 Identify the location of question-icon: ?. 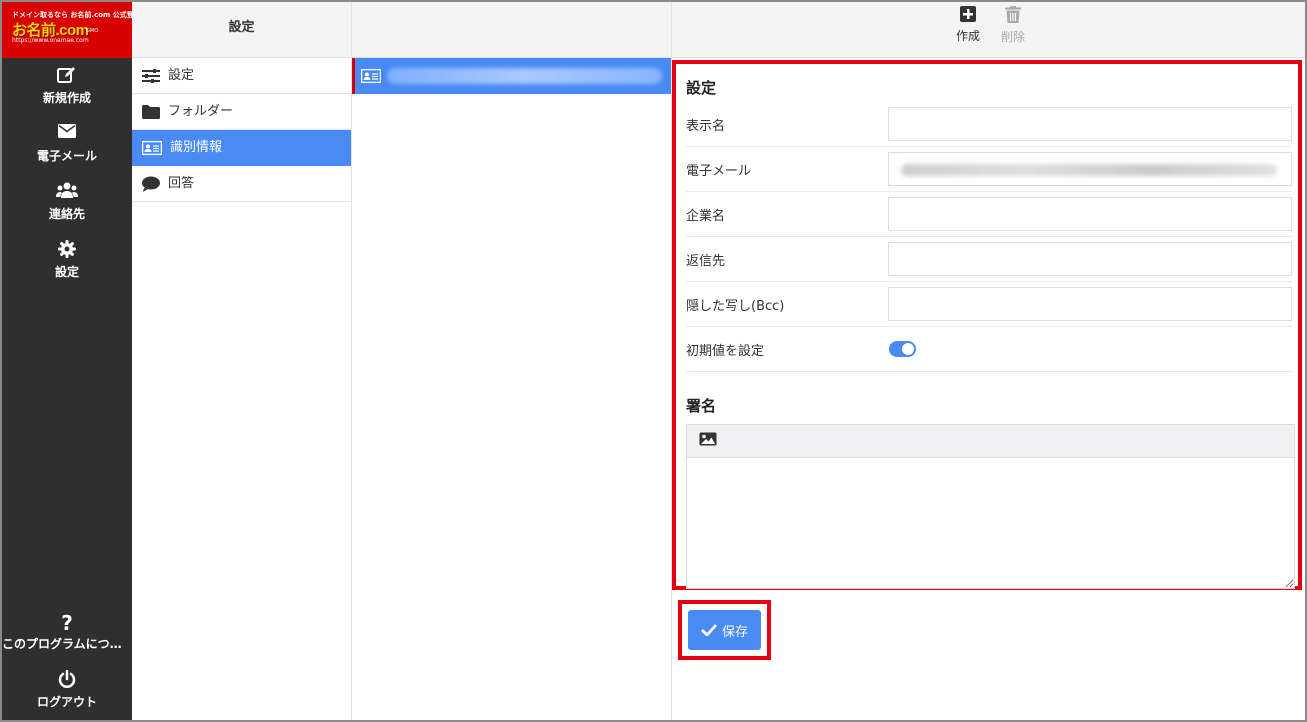
(67, 623).